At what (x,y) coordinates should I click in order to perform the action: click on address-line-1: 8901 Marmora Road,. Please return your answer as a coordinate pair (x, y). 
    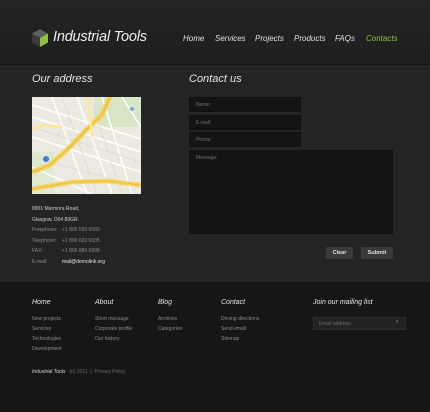
    Looking at the image, I should click on (56, 209).